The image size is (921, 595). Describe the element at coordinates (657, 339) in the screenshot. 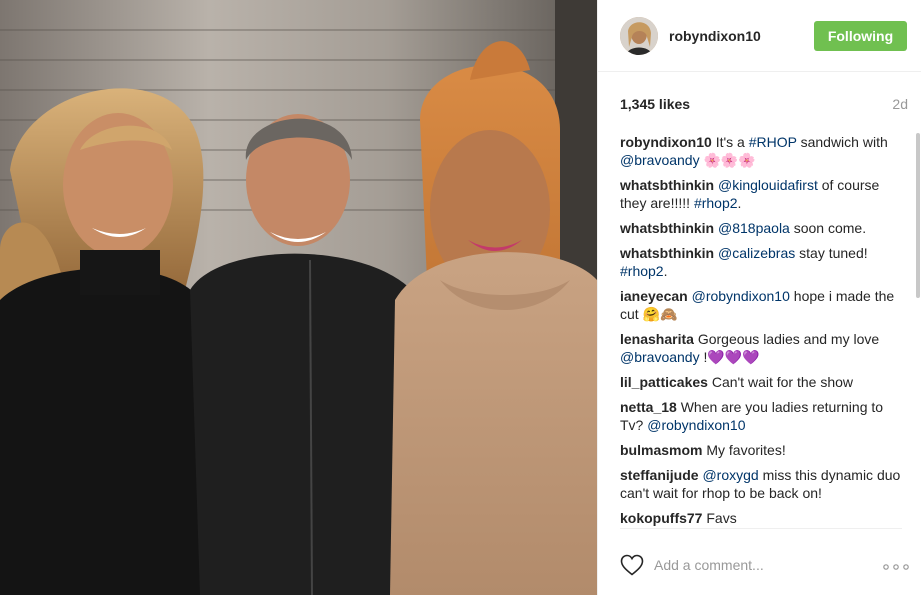

I see `comment-username: lenasharita` at that location.